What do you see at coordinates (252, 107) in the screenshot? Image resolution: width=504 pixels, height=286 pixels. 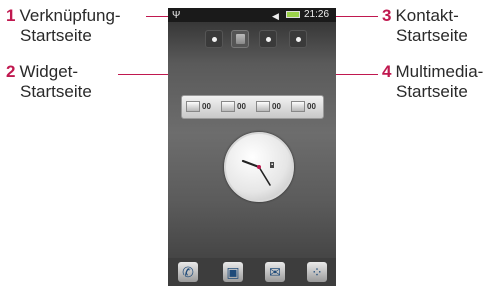 I see `notification-widget-bar: 00 00 00 00` at bounding box center [252, 107].